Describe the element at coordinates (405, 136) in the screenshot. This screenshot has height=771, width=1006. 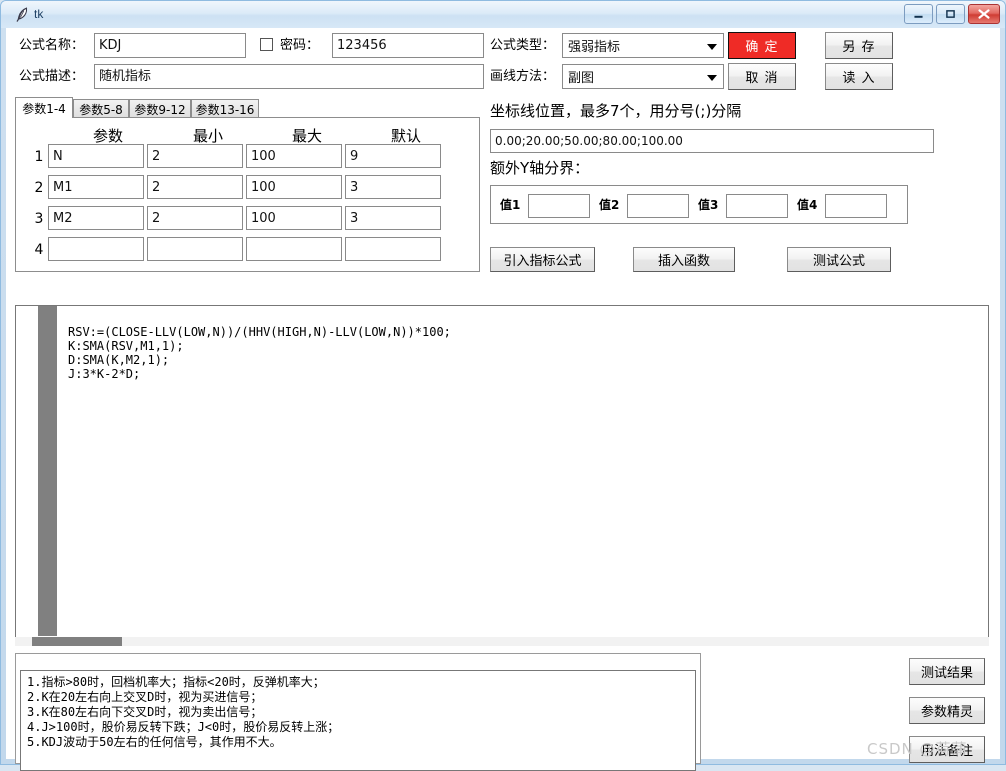
I see `column-header-default: 默认` at that location.